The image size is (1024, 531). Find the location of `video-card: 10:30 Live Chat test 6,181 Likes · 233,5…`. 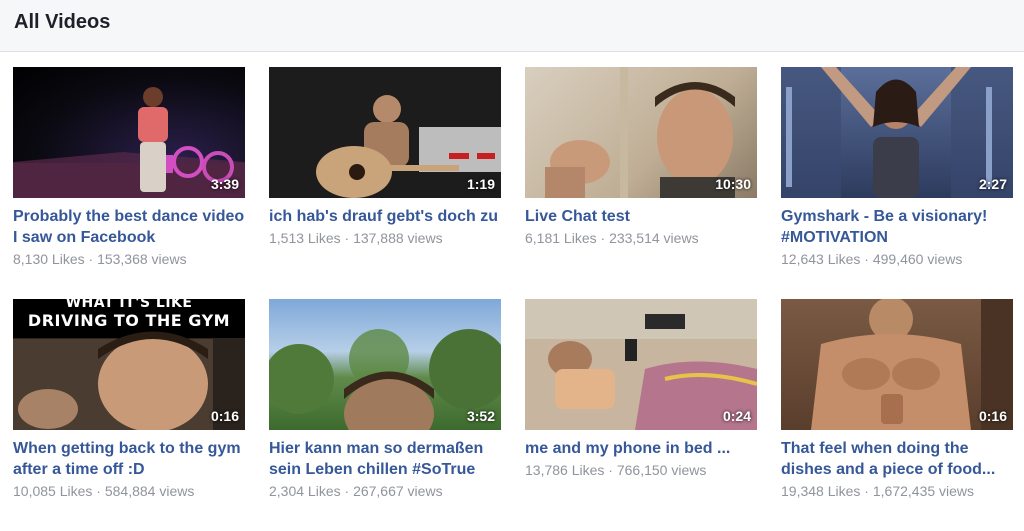

video-card: 10:30 Live Chat test 6,181 Likes · 233,5… is located at coordinates (641, 183).